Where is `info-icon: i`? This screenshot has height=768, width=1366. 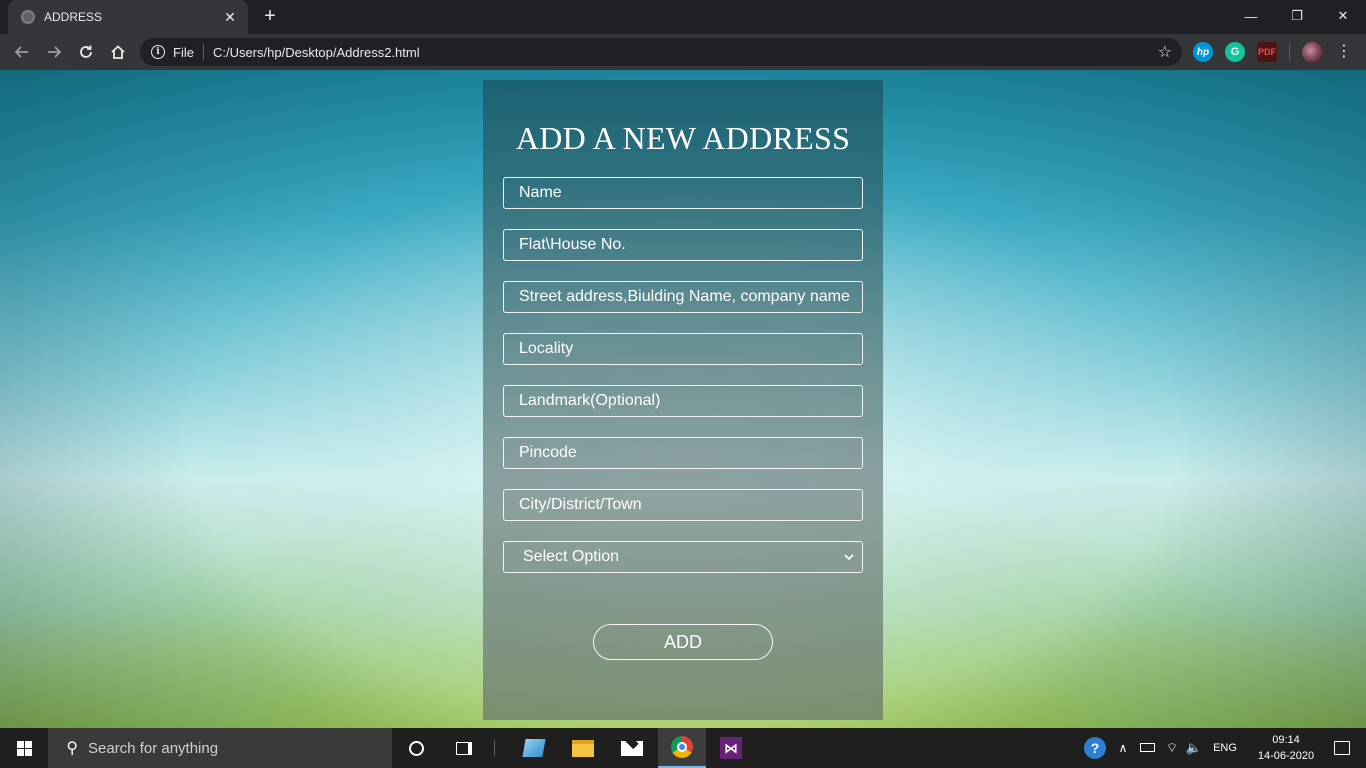 info-icon: i is located at coordinates (158, 52).